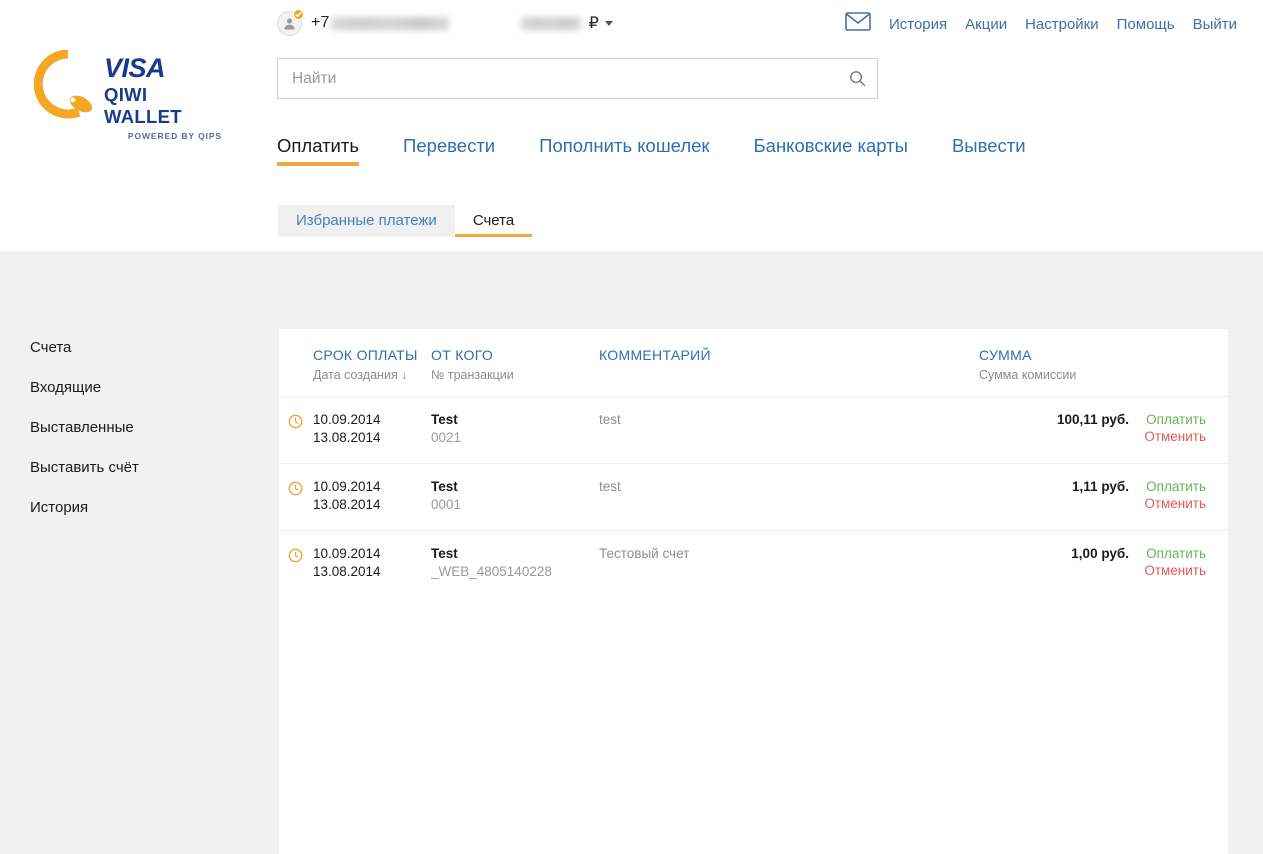  I want to click on top-navigation: История Акции Настройки Помощь Выйти, so click(1041, 24).